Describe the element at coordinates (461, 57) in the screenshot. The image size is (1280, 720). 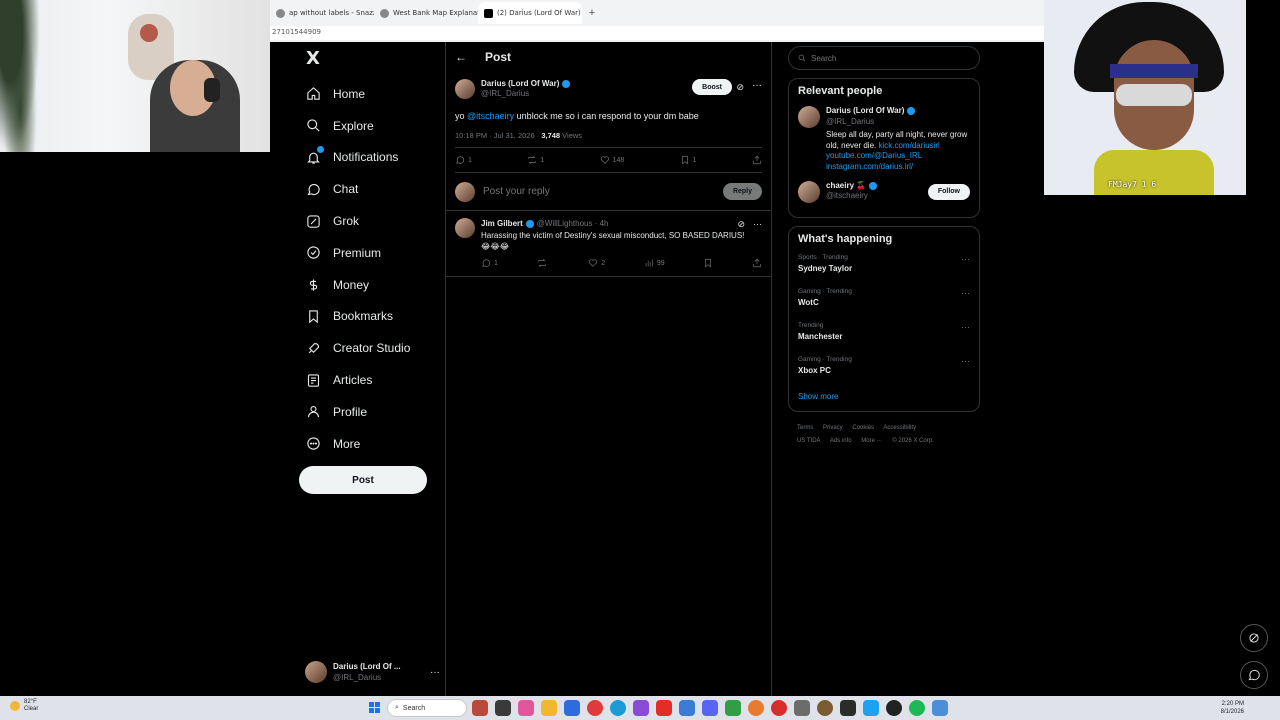
I see `back-arrow-icon: ←` at that location.